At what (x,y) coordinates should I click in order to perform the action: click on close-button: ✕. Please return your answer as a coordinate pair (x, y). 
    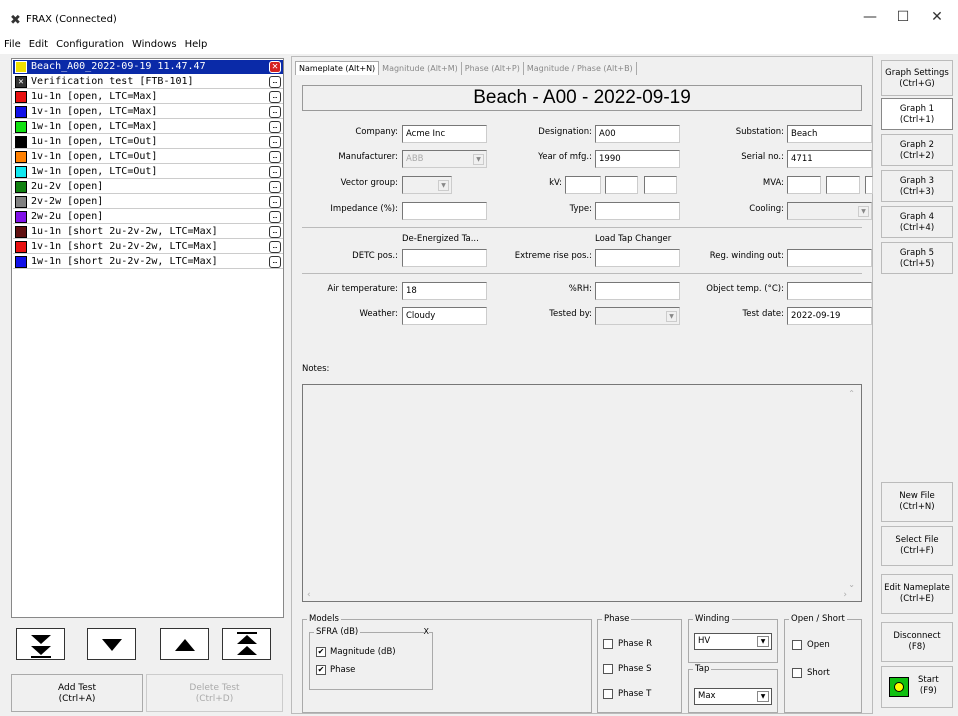
    Looking at the image, I should click on (937, 17).